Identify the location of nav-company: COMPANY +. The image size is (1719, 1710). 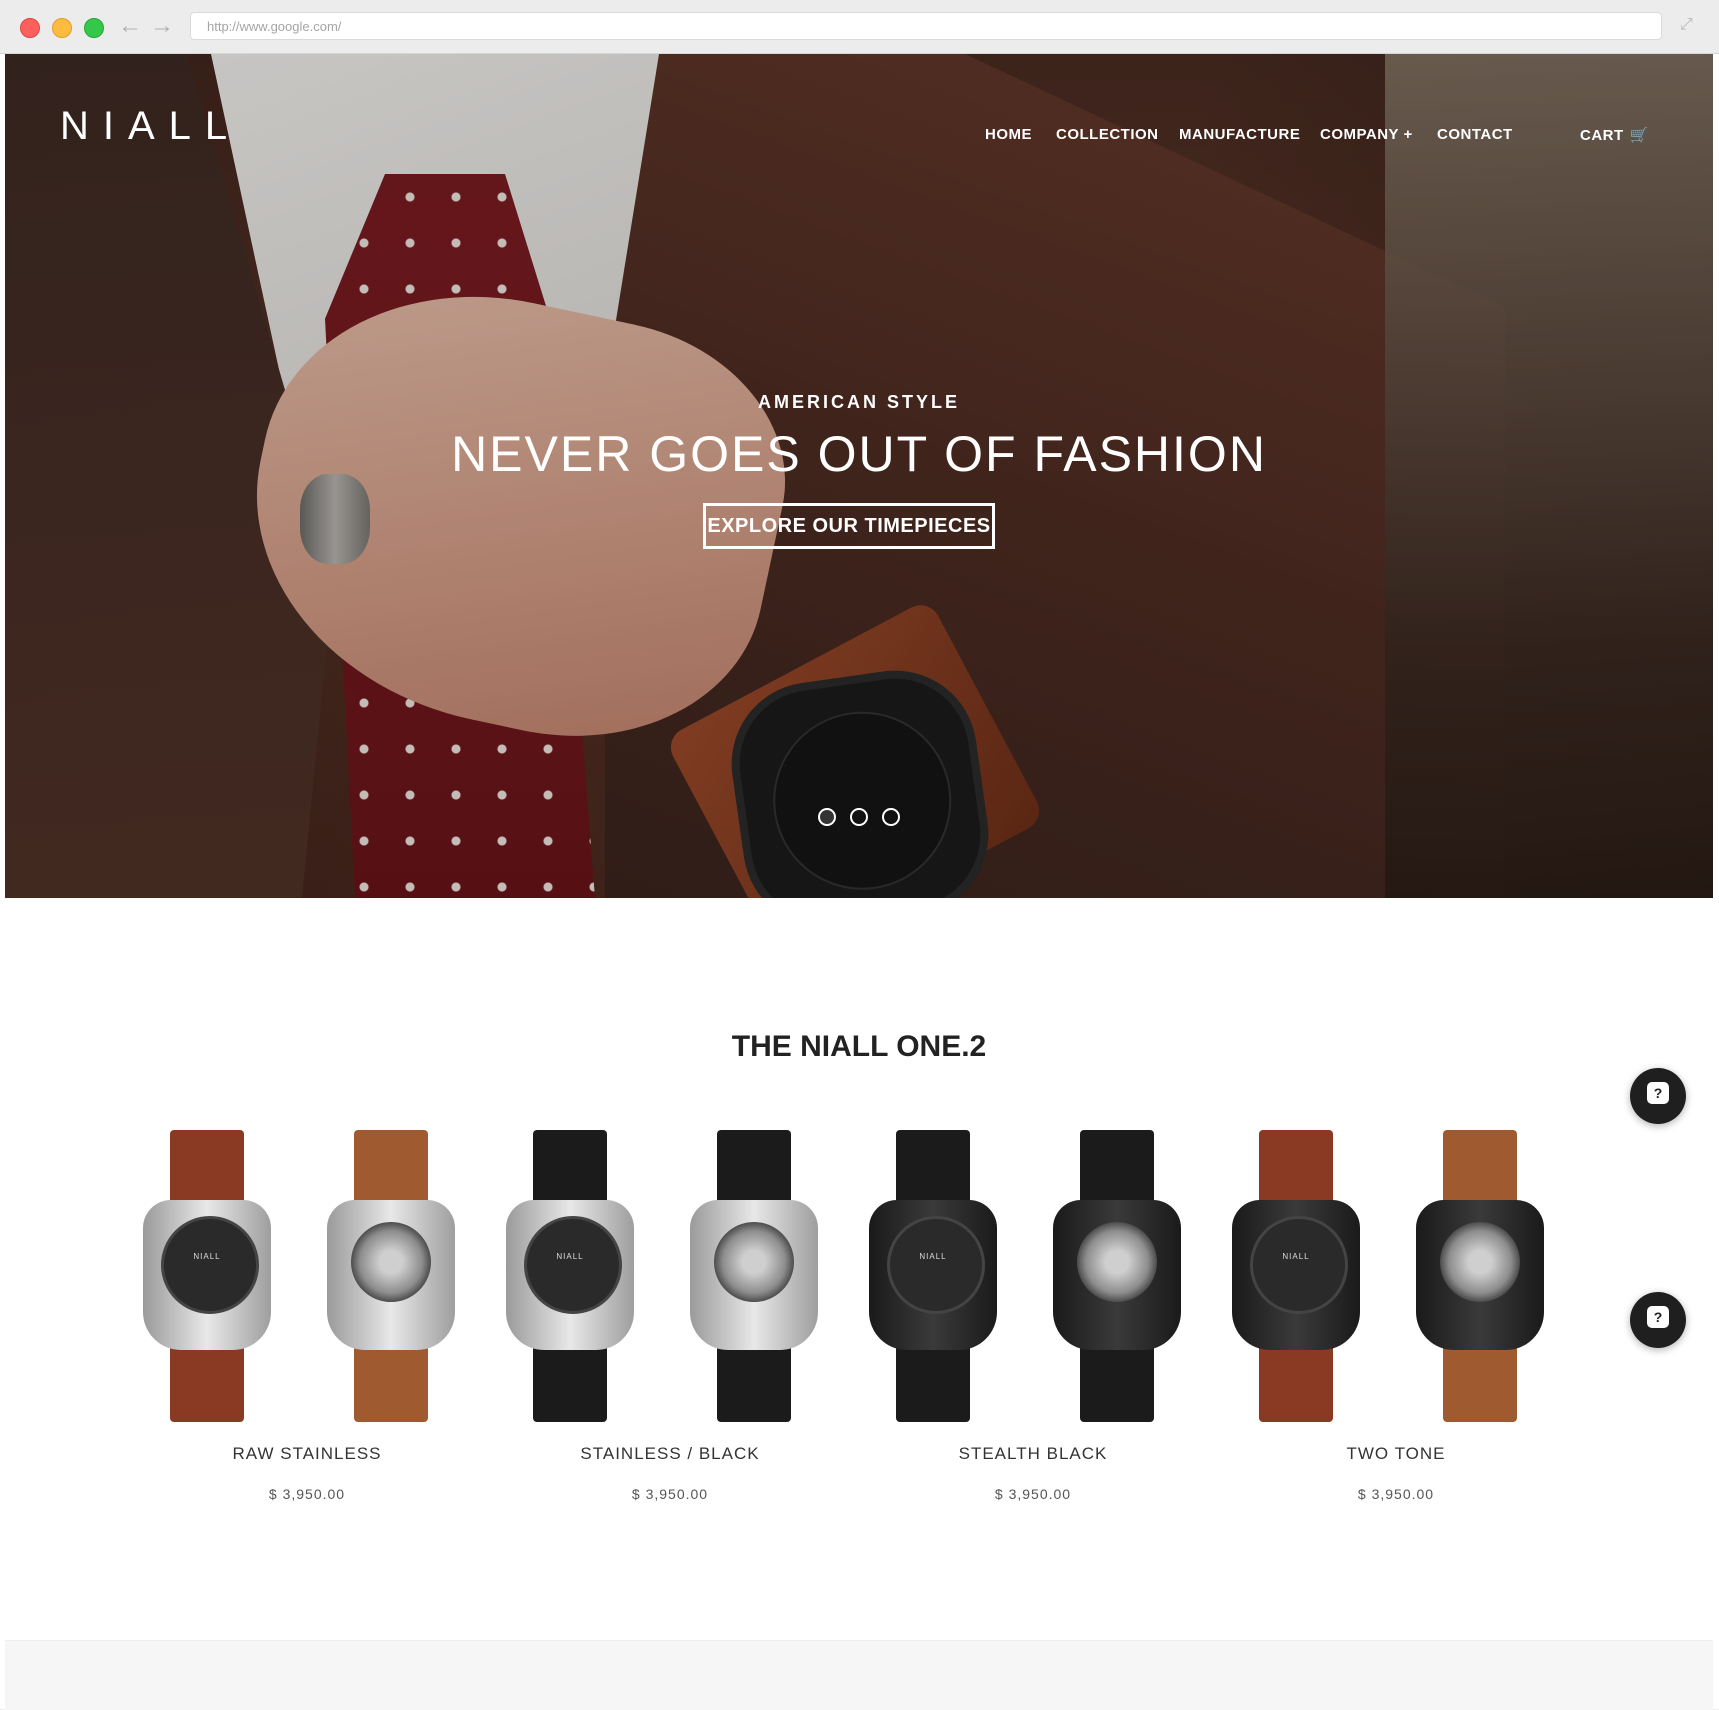
(1366, 134).